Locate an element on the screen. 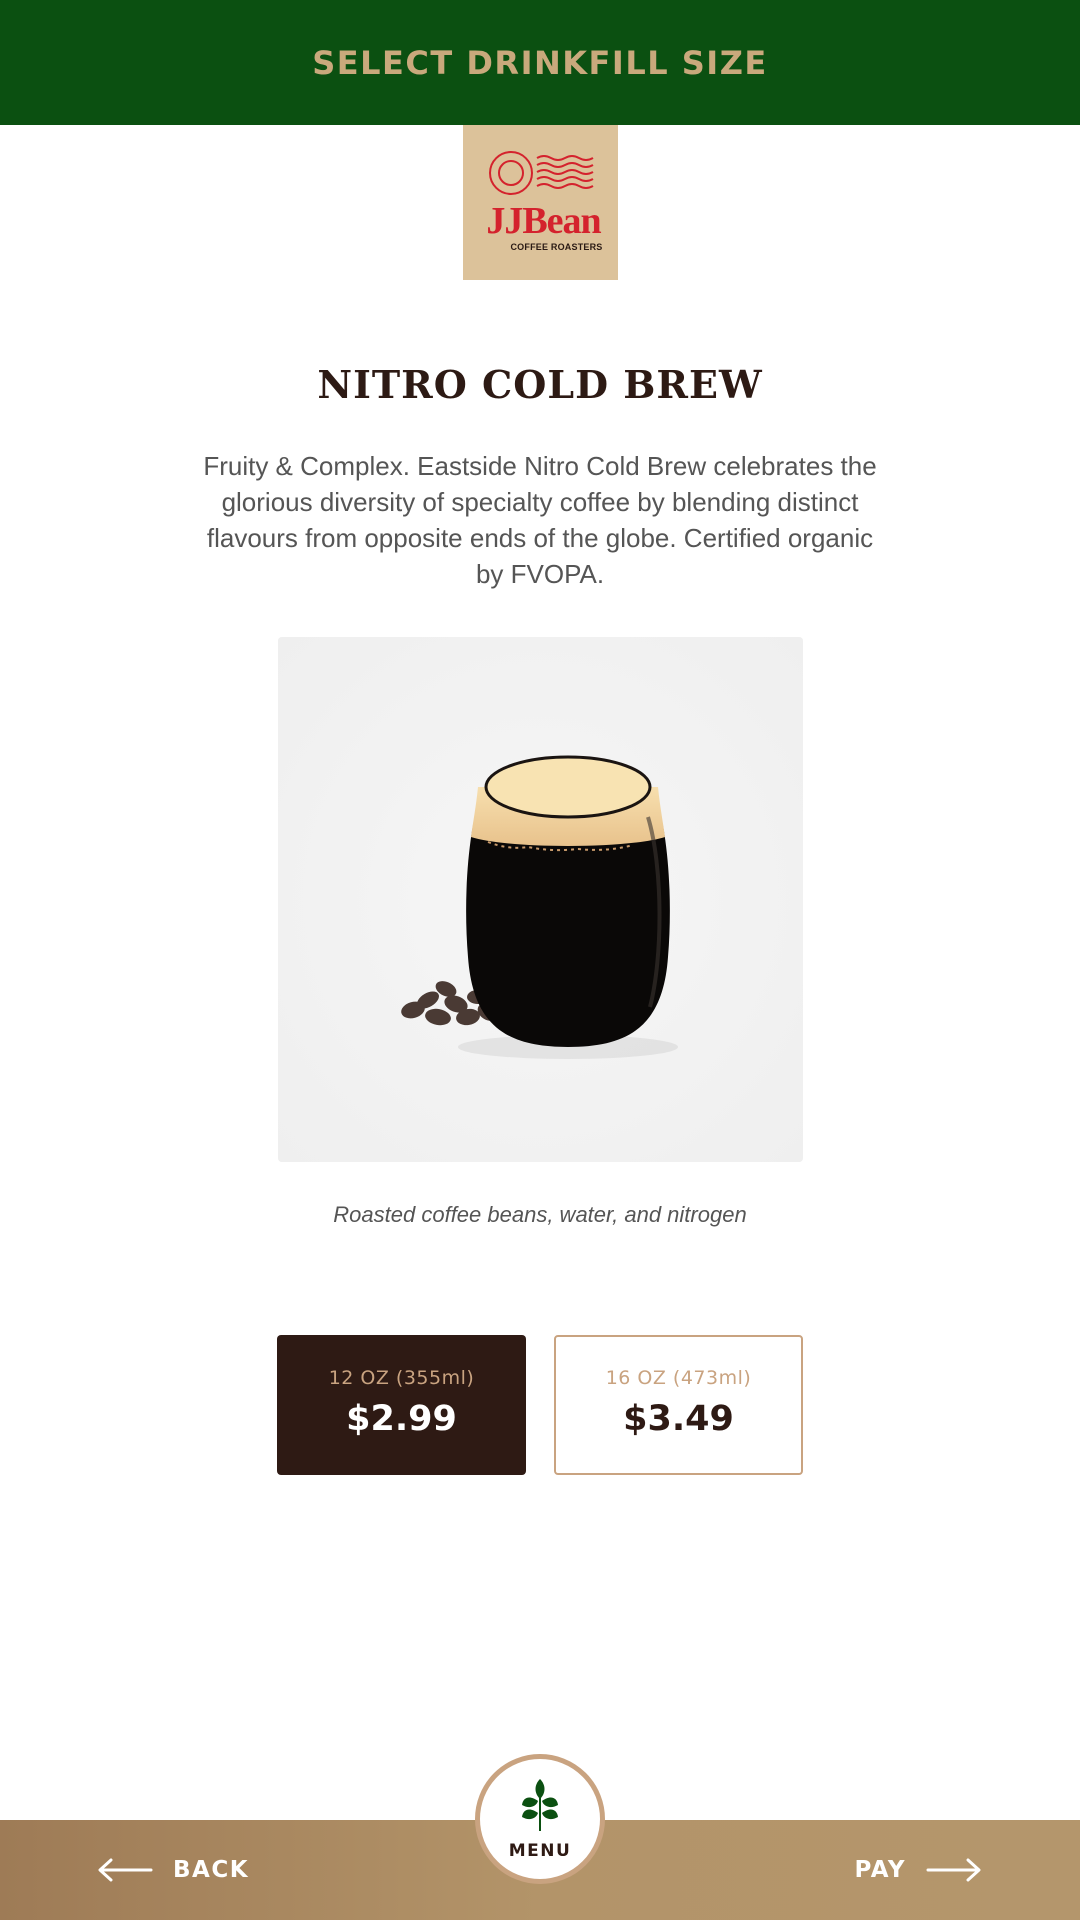 This screenshot has height=1920, width=1080. size-option-12oz: 12 OZ (355ml) $2.99 is located at coordinates (401, 1405).